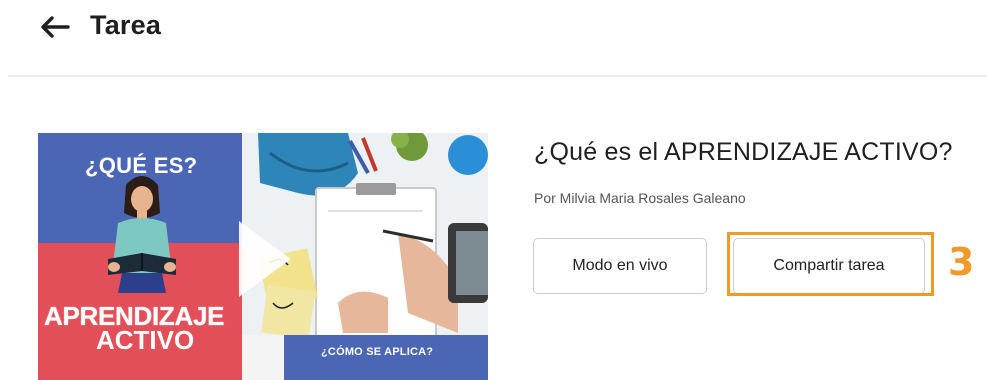 This screenshot has height=380, width=987. Describe the element at coordinates (640, 198) in the screenshot. I see `lesson-author: Por Milvia Maria Rosales Galeano` at that location.